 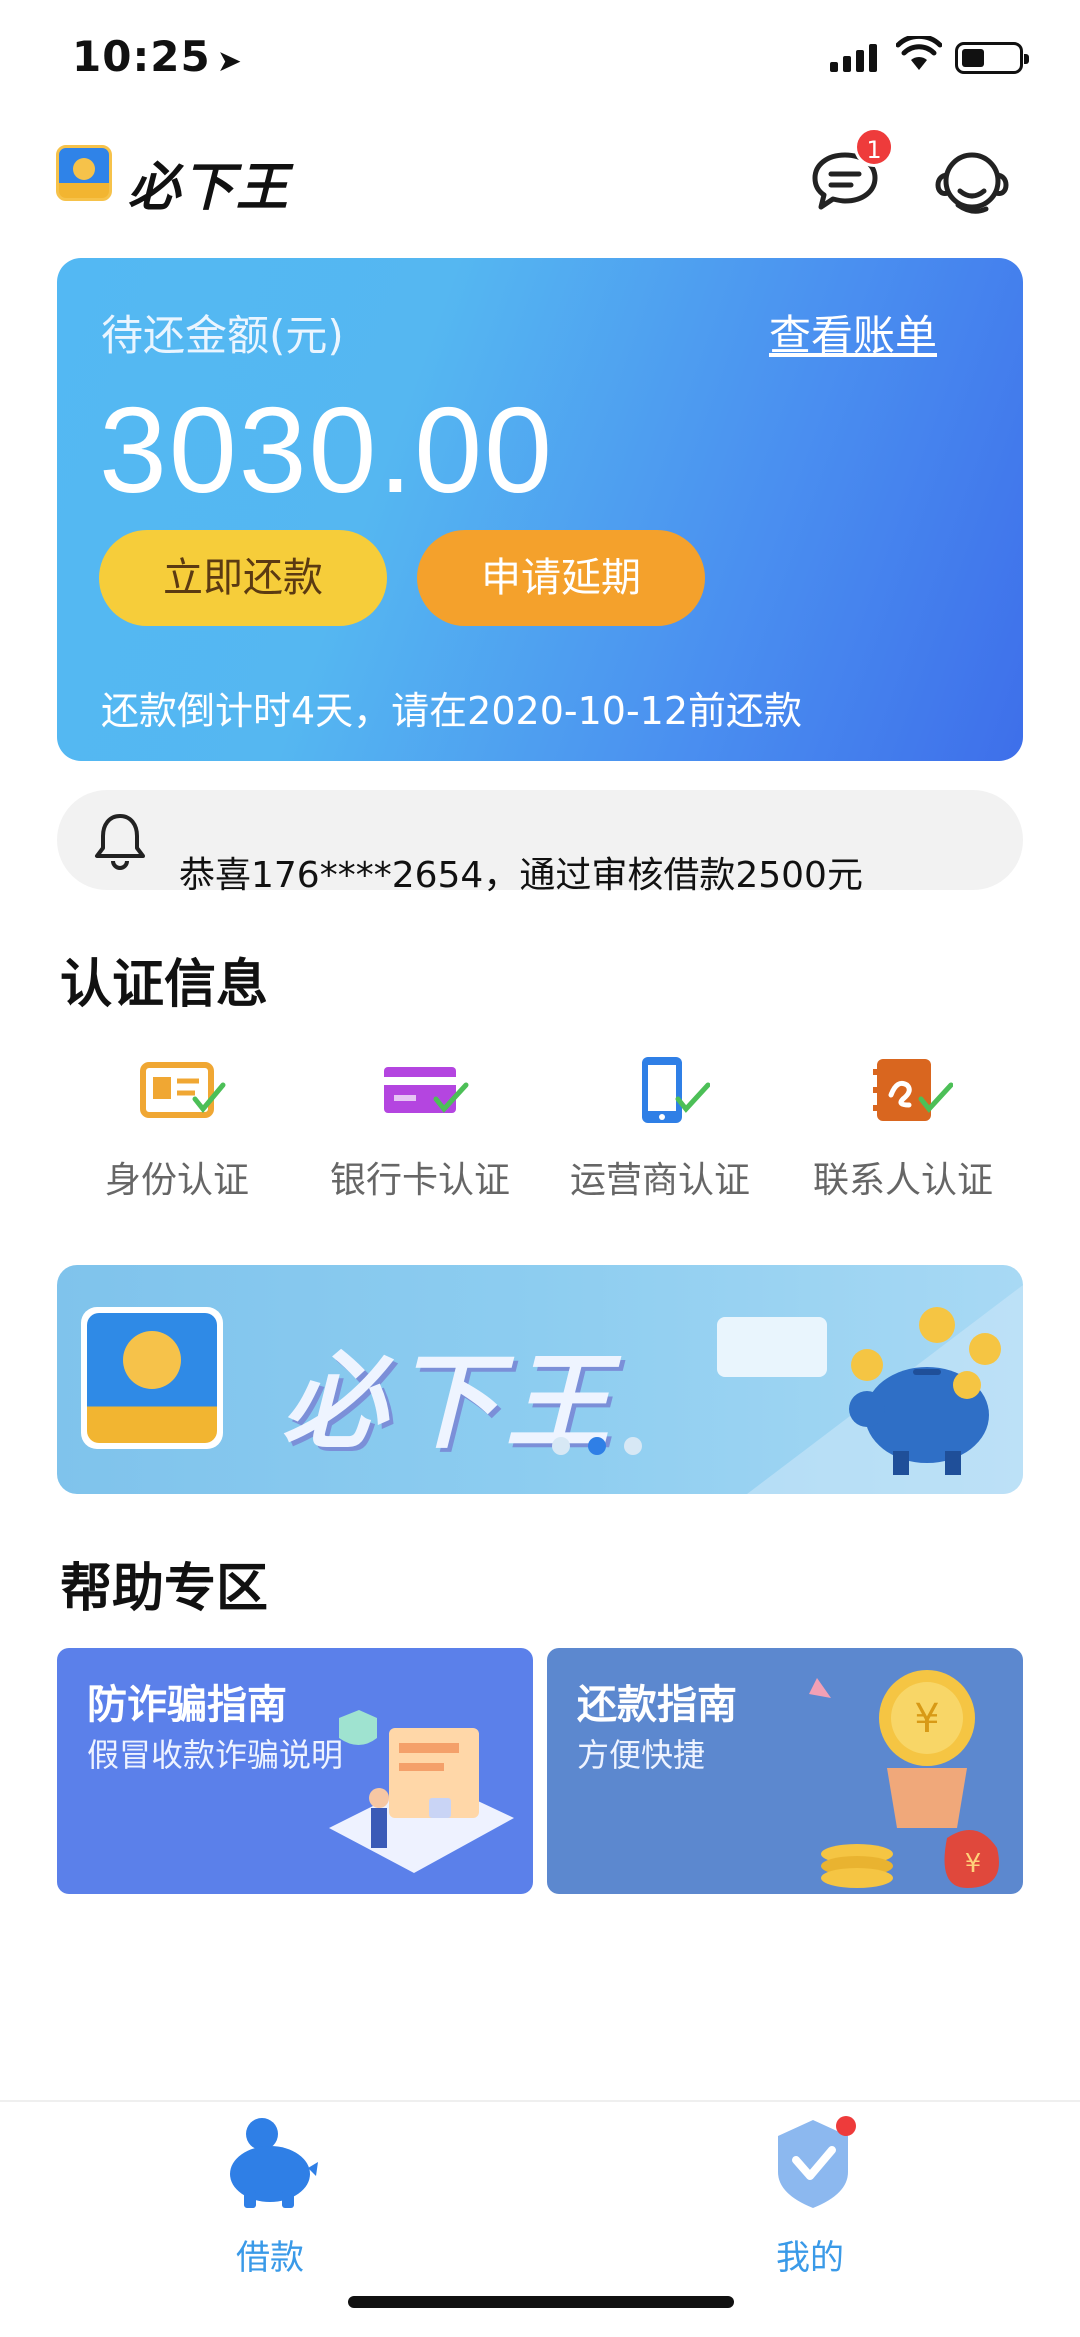 I want to click on apply-extension-button: 申请延期, so click(x=561, y=578).